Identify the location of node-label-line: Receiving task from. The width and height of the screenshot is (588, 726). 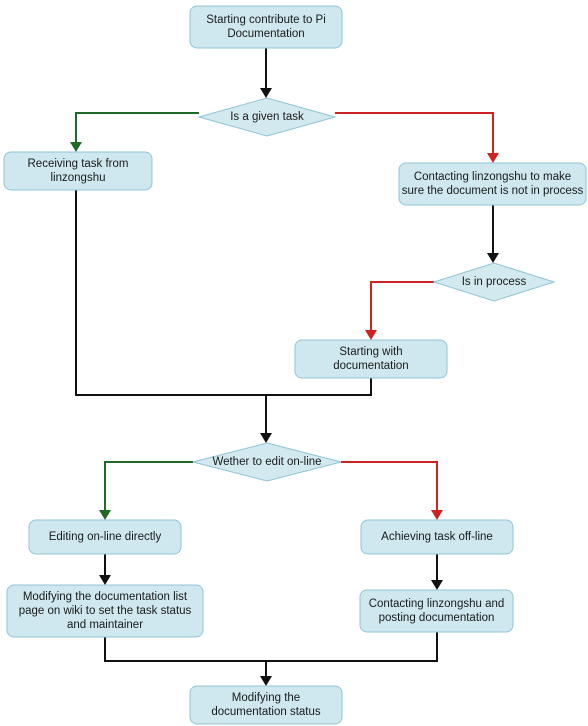
(78, 164).